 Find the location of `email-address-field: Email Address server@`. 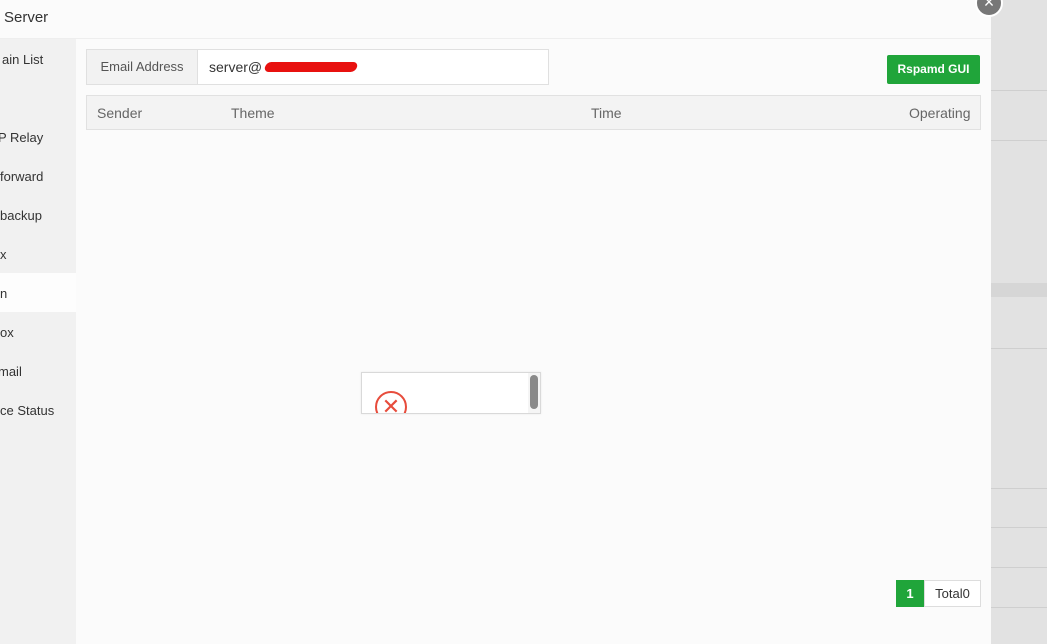

email-address-field: Email Address server@ is located at coordinates (317, 67).